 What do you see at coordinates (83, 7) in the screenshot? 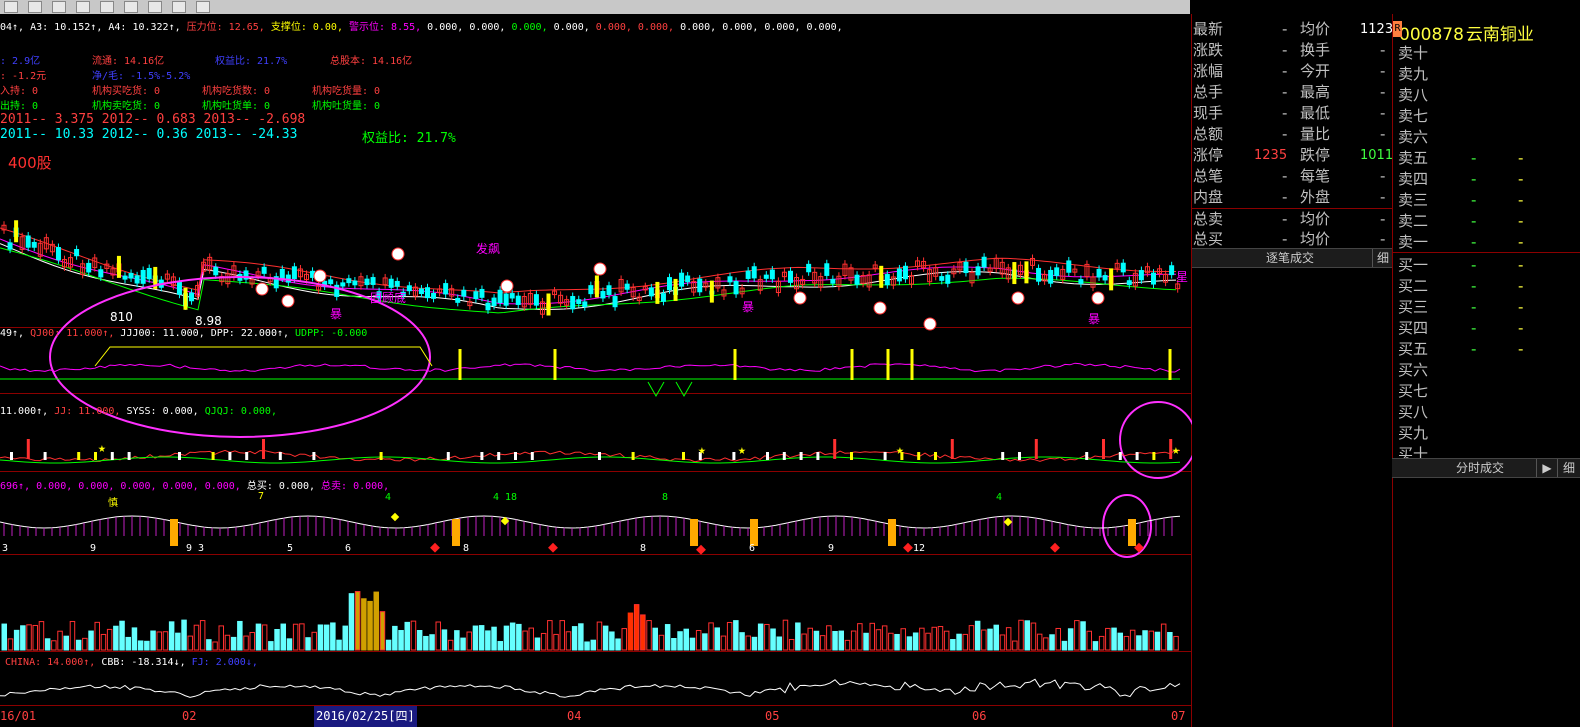
I see `draw-icon` at bounding box center [83, 7].